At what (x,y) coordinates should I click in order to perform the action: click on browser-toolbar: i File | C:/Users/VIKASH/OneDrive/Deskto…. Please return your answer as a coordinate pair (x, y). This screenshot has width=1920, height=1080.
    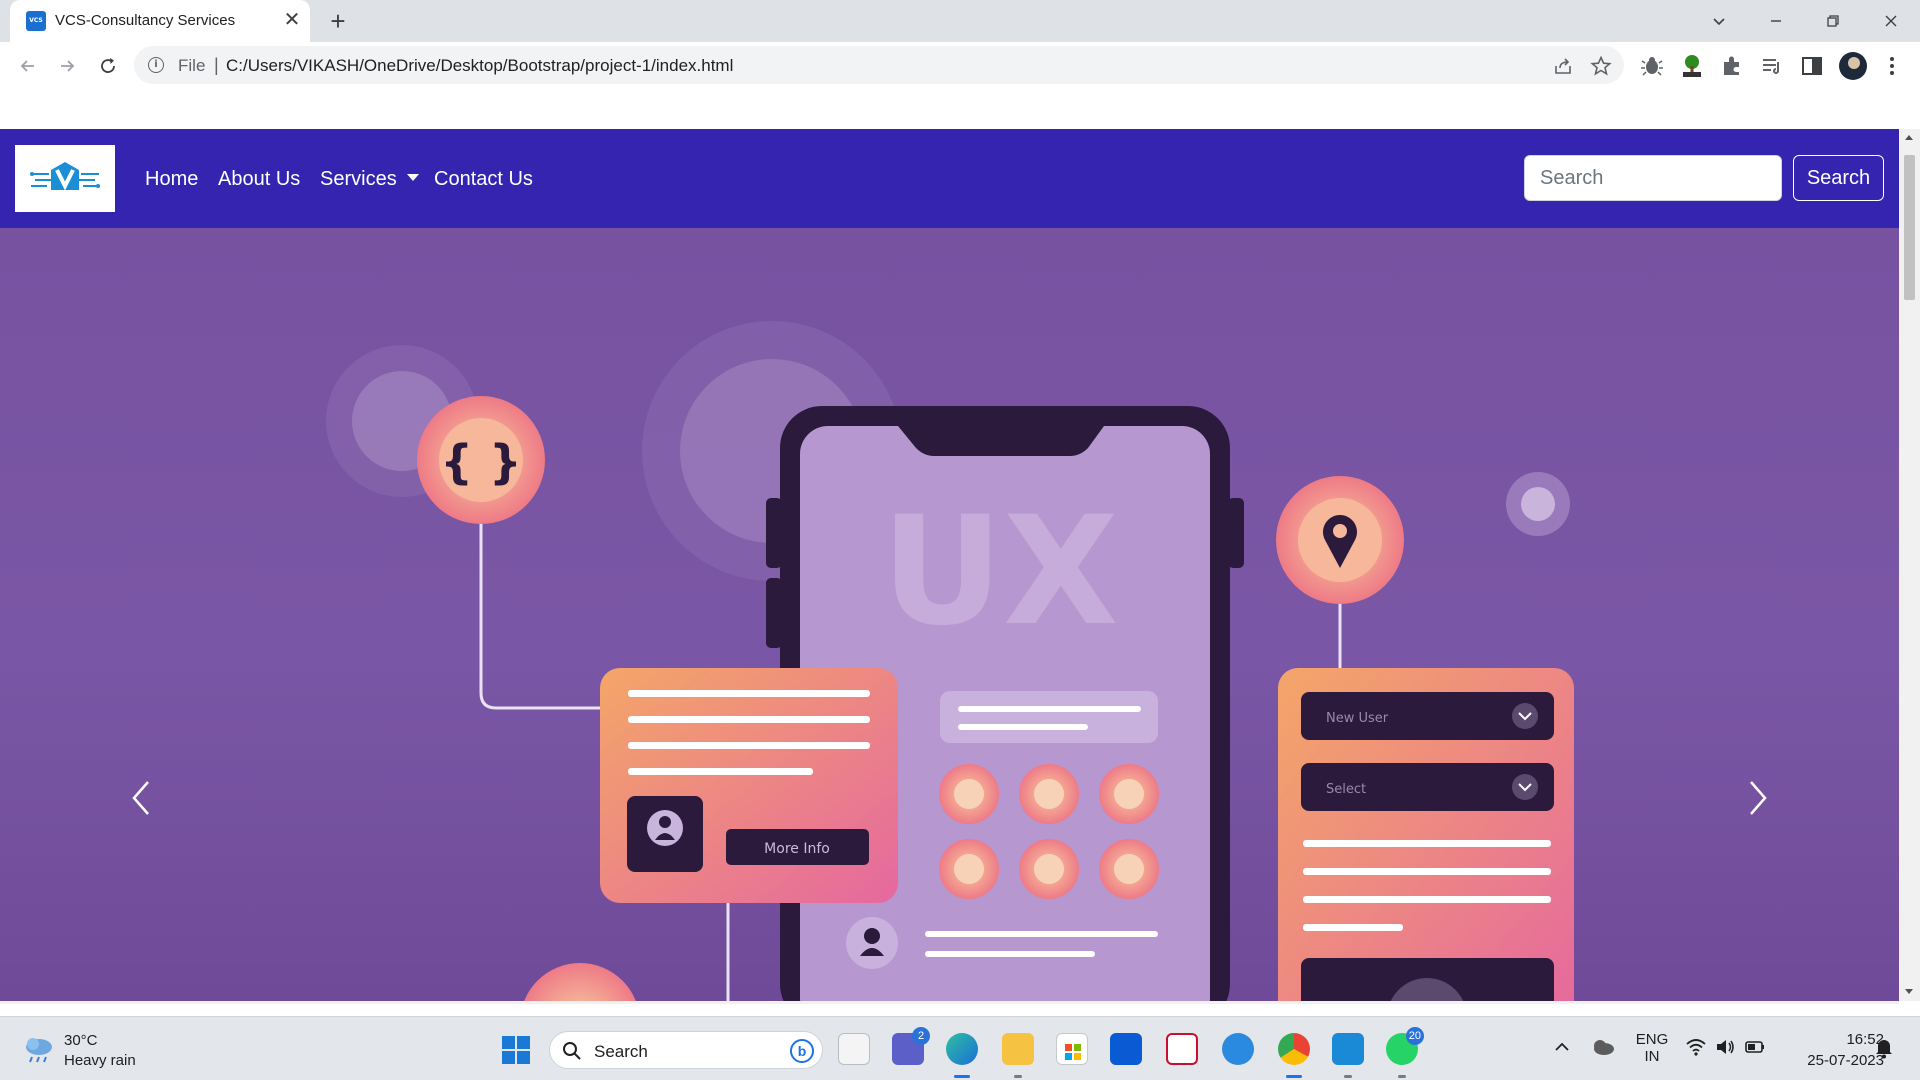
    Looking at the image, I should click on (960, 65).